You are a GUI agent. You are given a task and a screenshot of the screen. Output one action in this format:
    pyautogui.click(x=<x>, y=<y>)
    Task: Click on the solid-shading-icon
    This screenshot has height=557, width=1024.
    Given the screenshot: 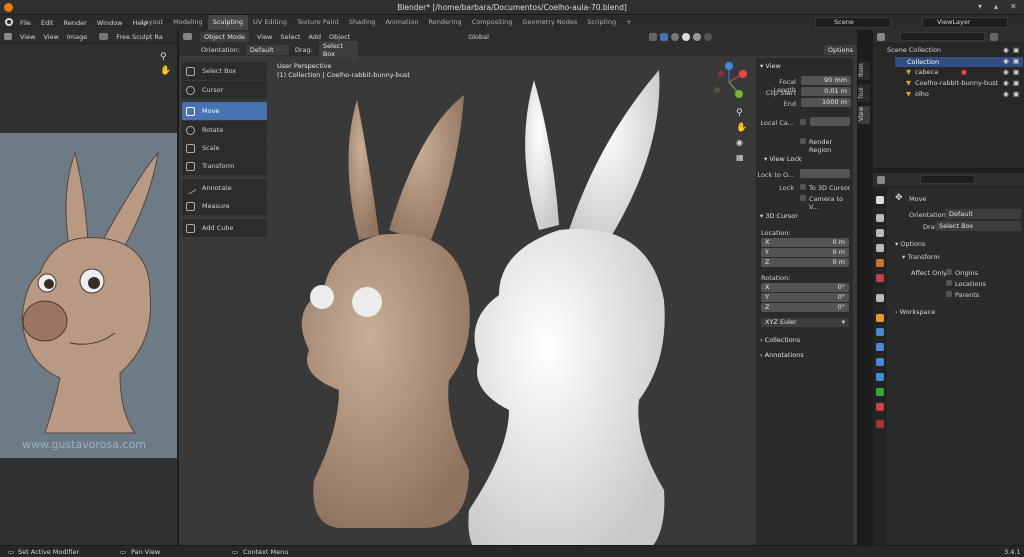 What is the action you would take?
    pyautogui.click(x=685, y=36)
    